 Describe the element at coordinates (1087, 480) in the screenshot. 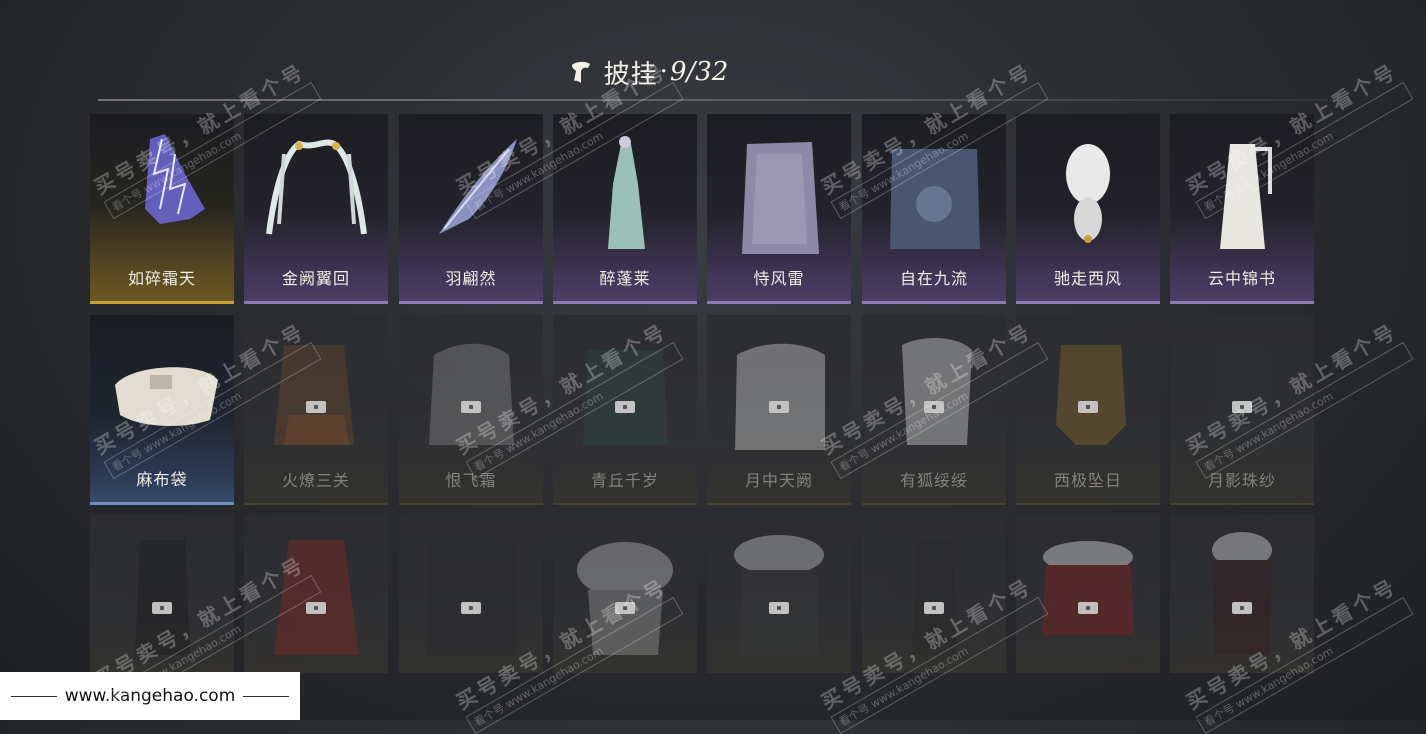

I see `cape-name: 西极坠日` at that location.